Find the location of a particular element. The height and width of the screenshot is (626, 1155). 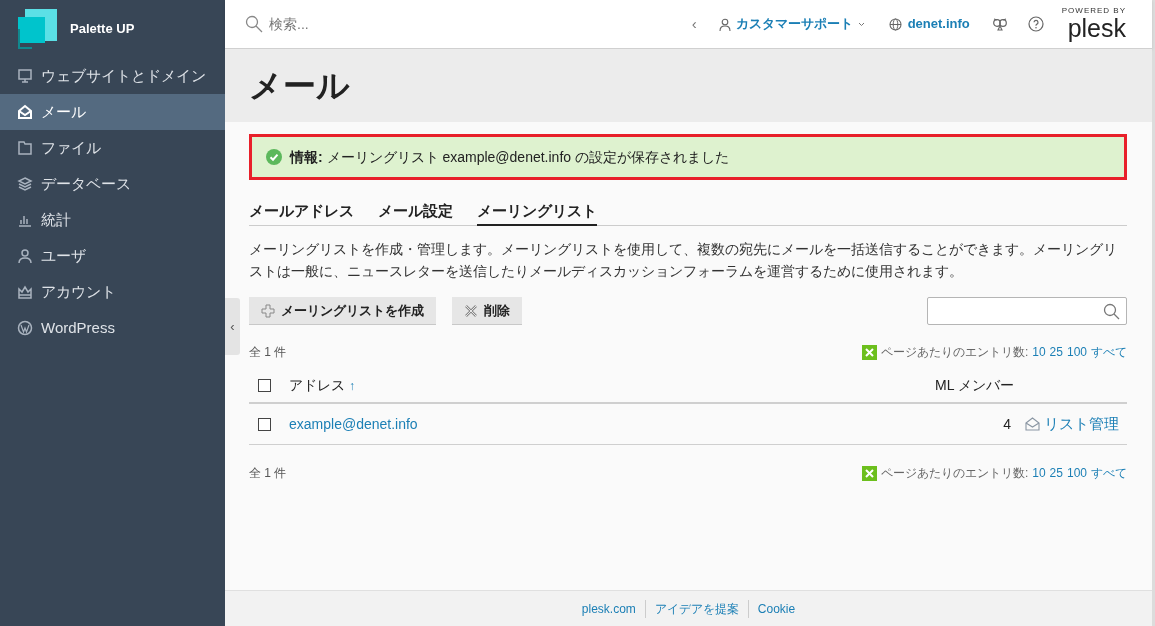

globe-icon is located at coordinates (895, 24).